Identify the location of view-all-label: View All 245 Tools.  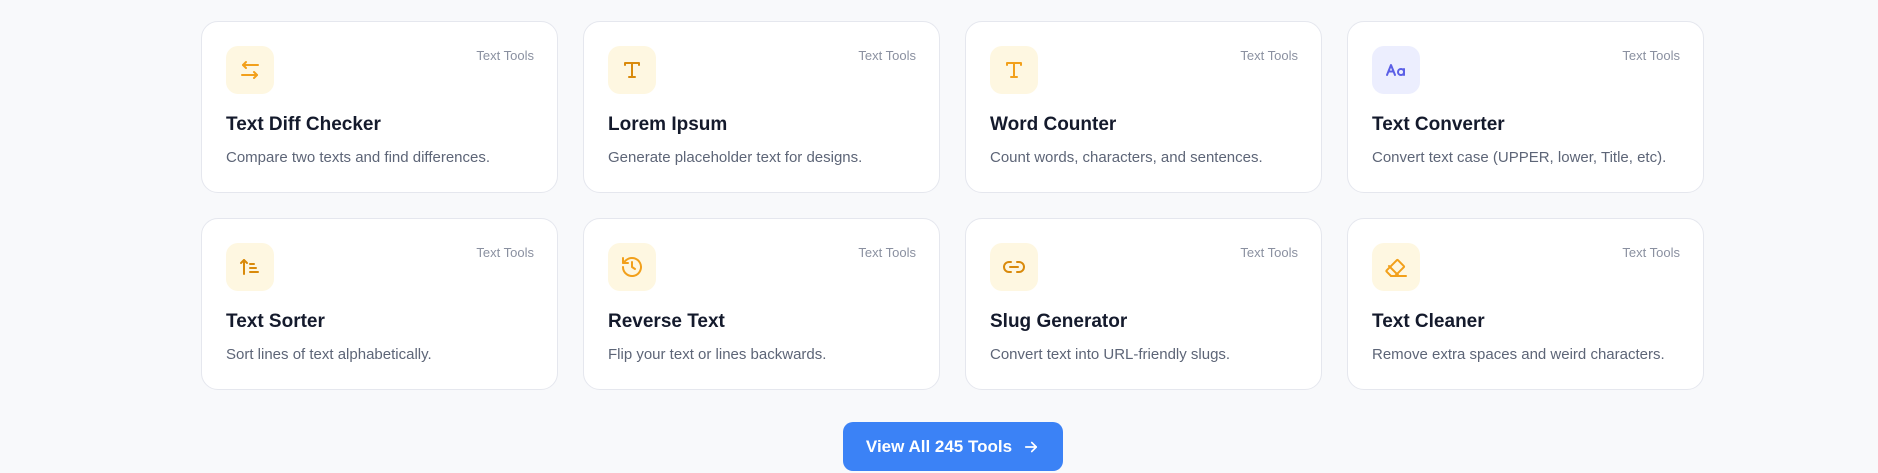
(939, 446).